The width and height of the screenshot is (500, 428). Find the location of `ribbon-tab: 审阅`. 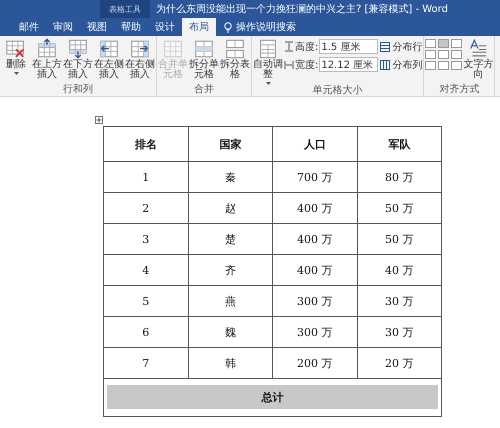

ribbon-tab: 审阅 is located at coordinates (63, 27).